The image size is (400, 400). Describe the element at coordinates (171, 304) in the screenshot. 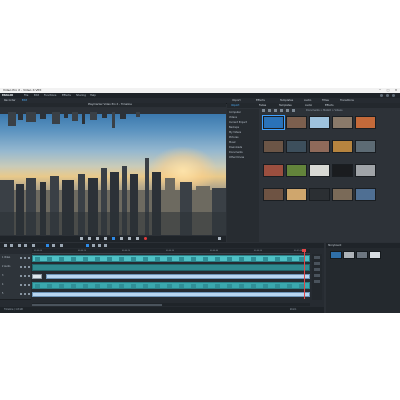

I see `timeline-scrollbar` at that location.